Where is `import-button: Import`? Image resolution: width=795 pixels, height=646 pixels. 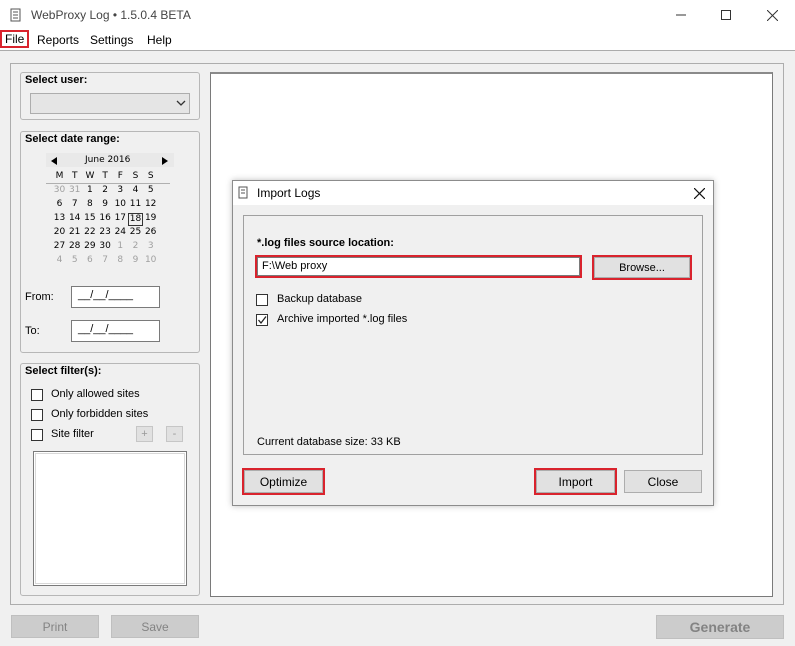
import-button: Import is located at coordinates (575, 481).